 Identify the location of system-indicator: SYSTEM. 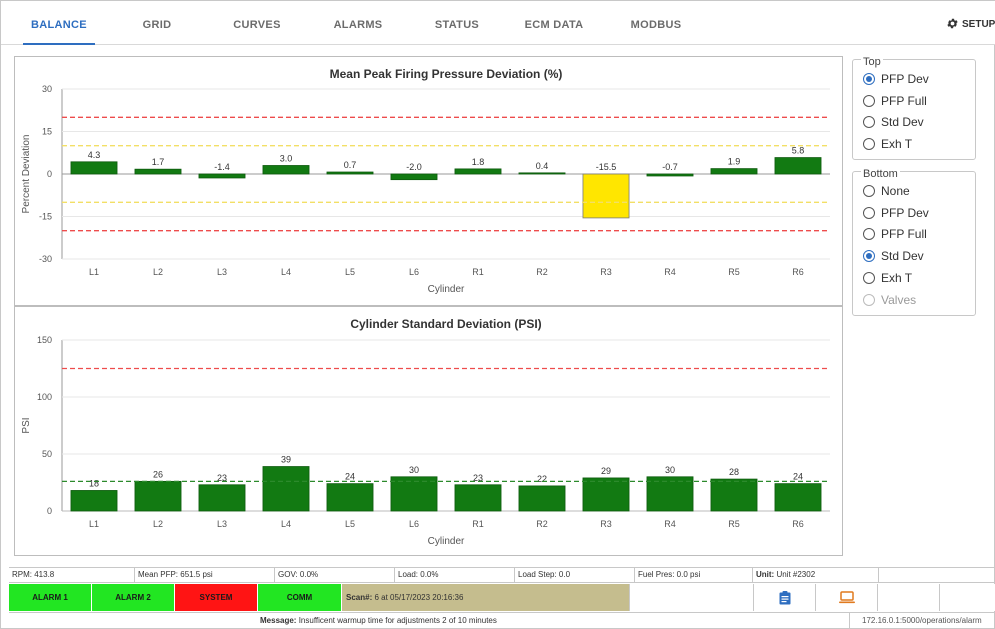
(216, 597).